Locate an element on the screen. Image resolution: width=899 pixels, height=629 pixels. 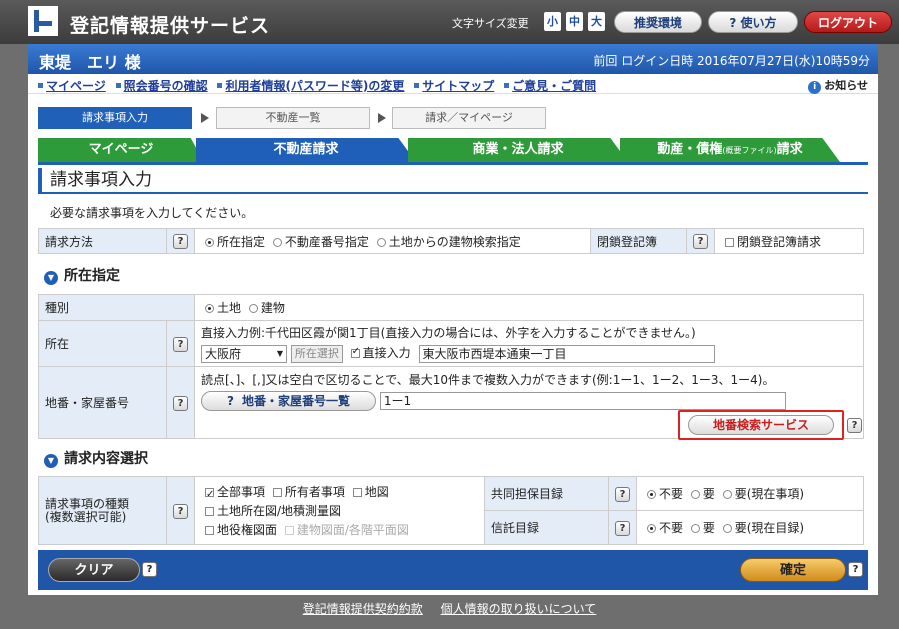
location-section-title: ▼ 所在指定 is located at coordinates (82, 275).